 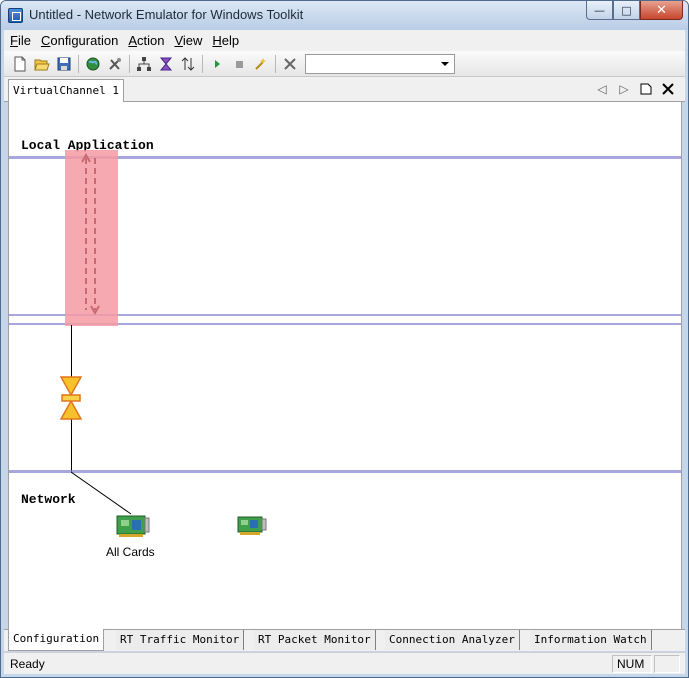 I want to click on close-button: ✕, so click(x=661, y=10).